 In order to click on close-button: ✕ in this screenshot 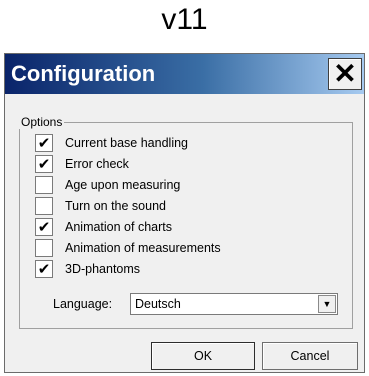, I will do `click(345, 74)`.